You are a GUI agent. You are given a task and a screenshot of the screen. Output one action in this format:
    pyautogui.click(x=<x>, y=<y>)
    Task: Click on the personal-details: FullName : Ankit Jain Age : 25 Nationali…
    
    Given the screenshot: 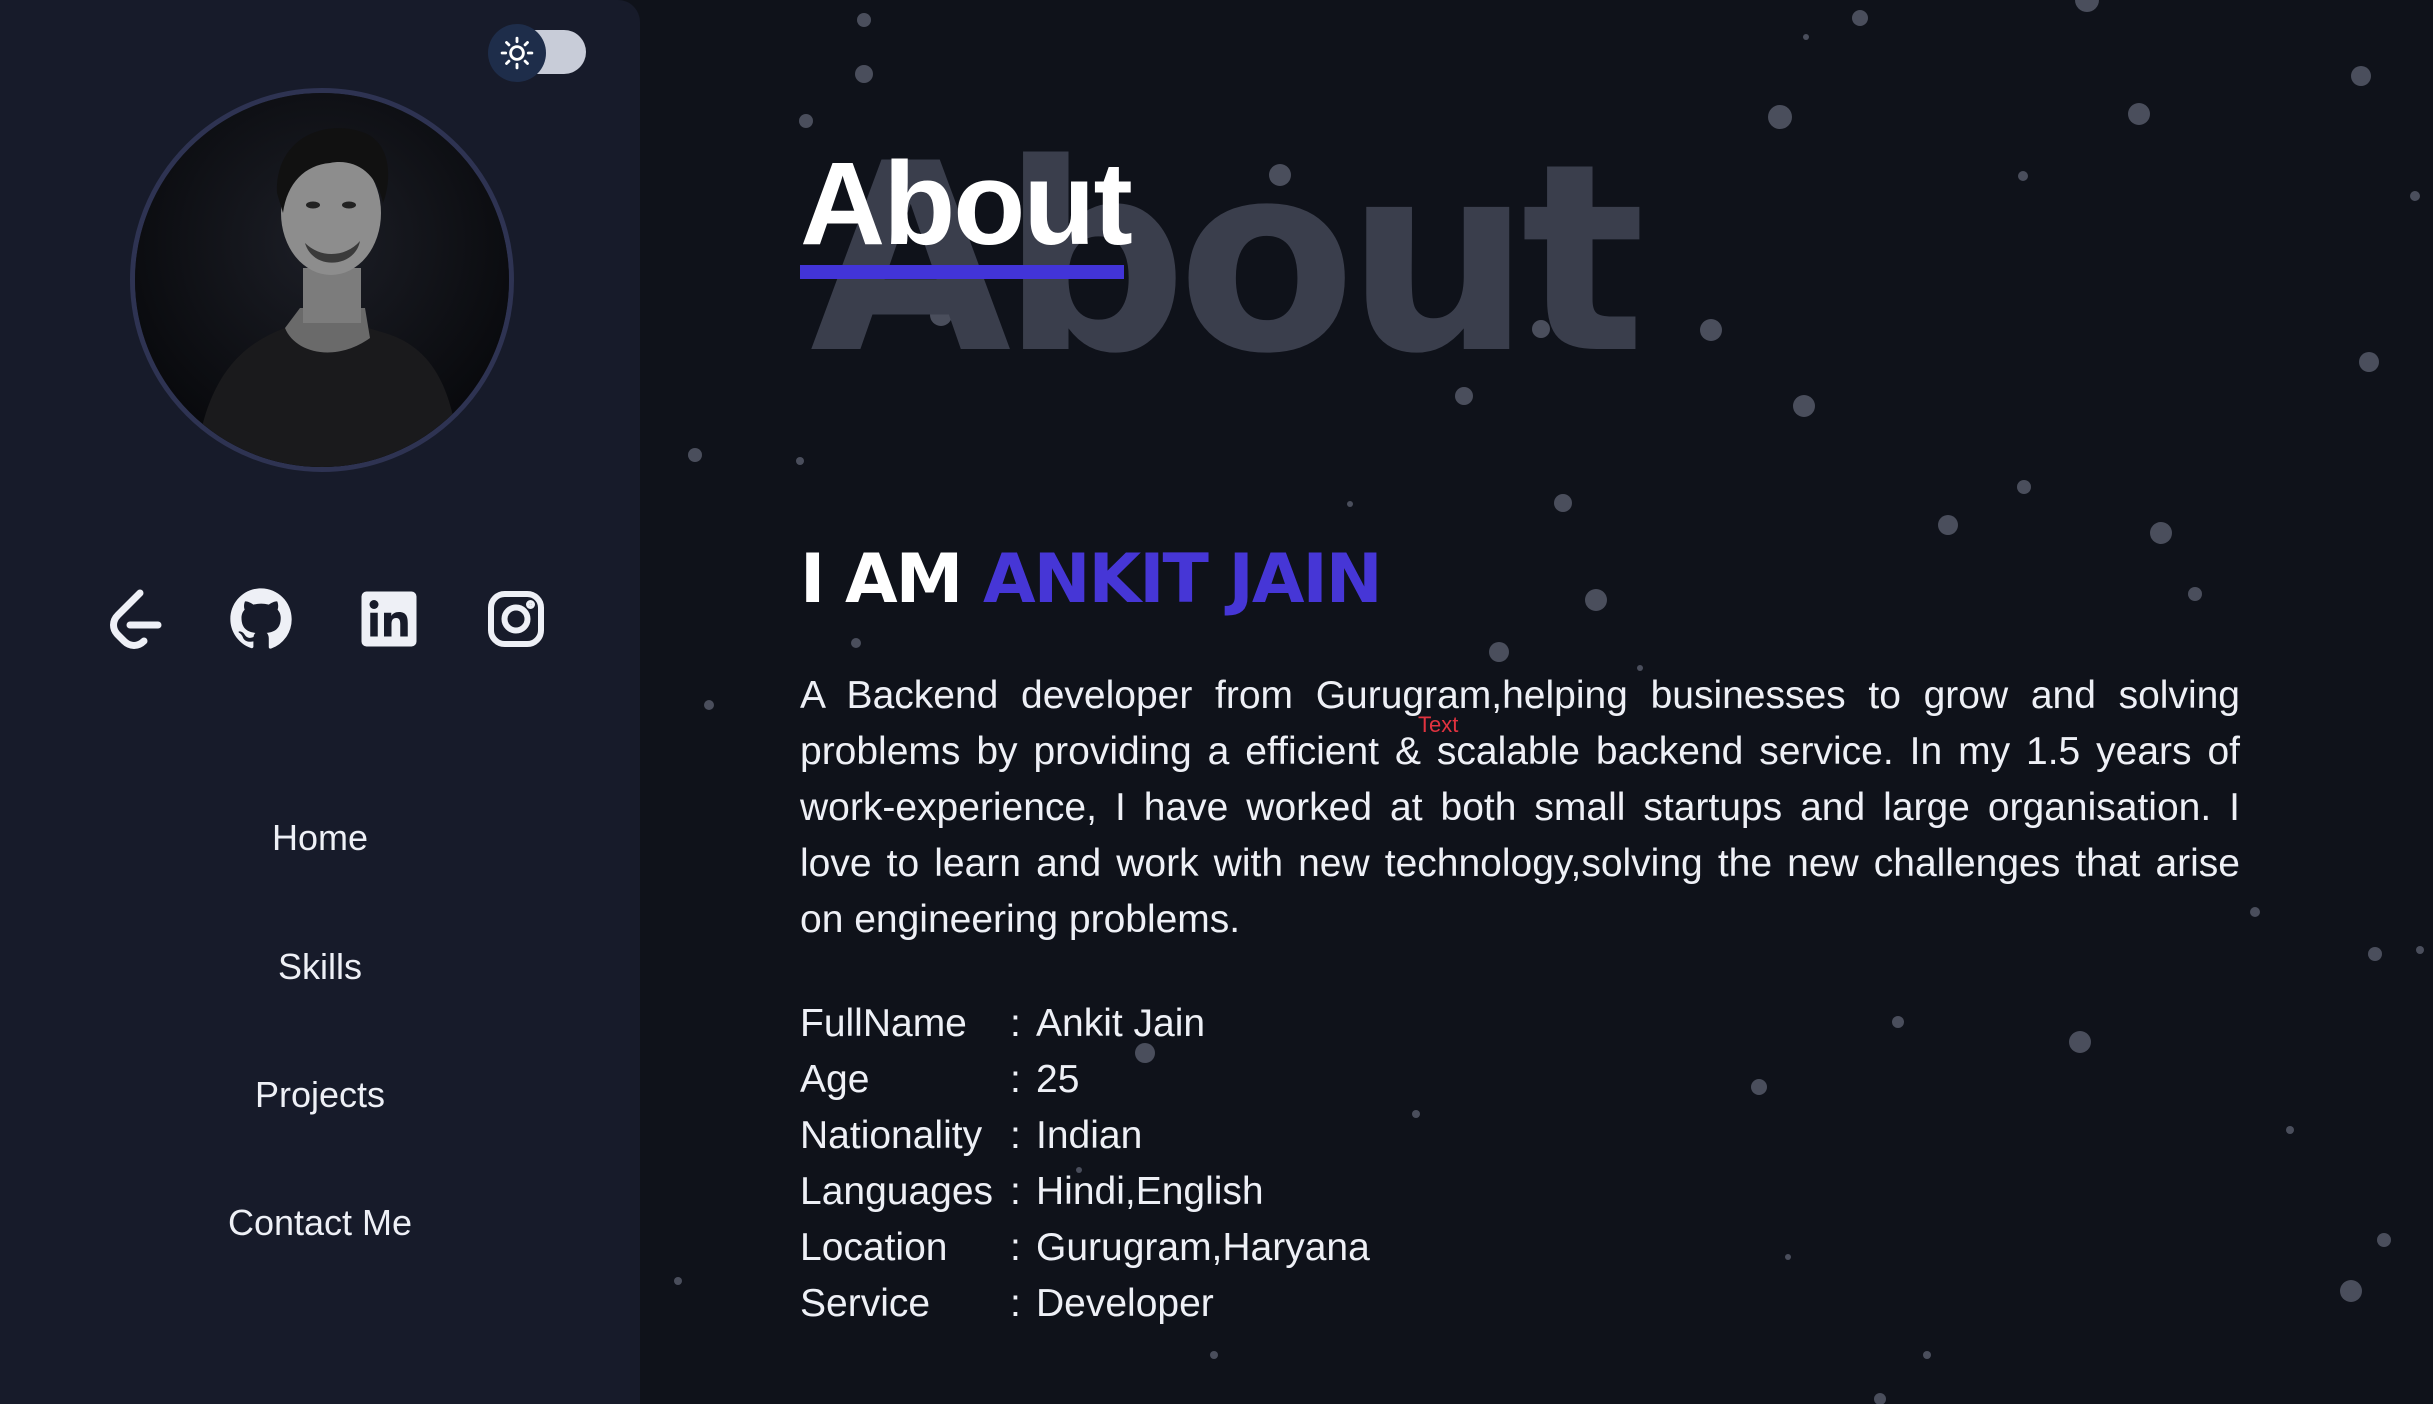 What is the action you would take?
    pyautogui.click(x=1085, y=1164)
    